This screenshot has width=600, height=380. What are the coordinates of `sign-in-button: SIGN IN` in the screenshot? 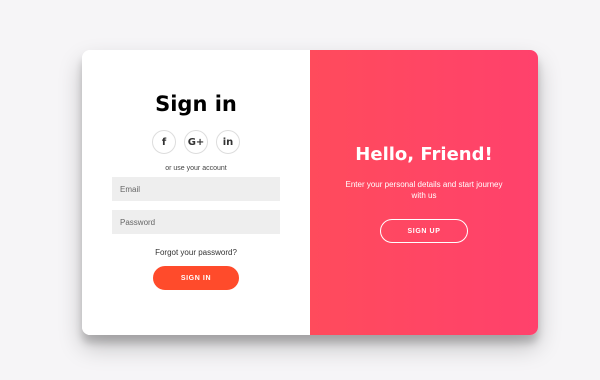 It's located at (196, 278).